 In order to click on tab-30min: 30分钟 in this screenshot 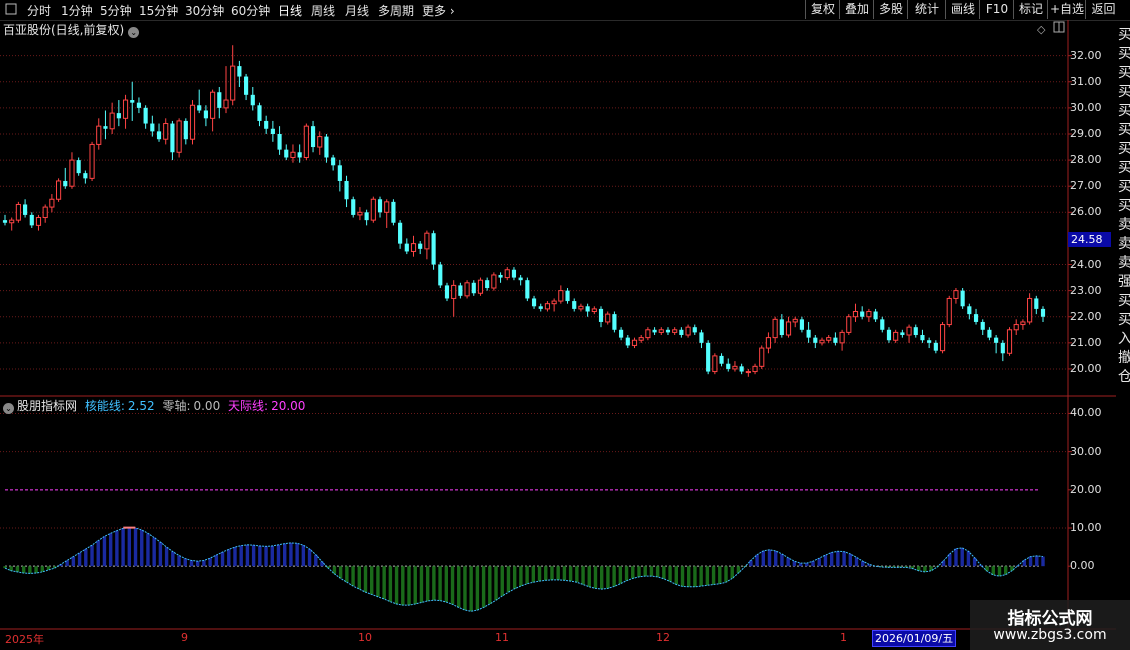, I will do `click(204, 10)`.